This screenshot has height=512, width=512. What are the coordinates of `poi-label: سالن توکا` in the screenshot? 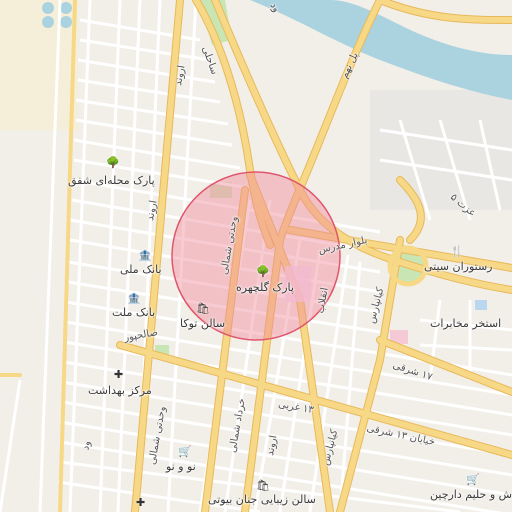 It's located at (202, 323).